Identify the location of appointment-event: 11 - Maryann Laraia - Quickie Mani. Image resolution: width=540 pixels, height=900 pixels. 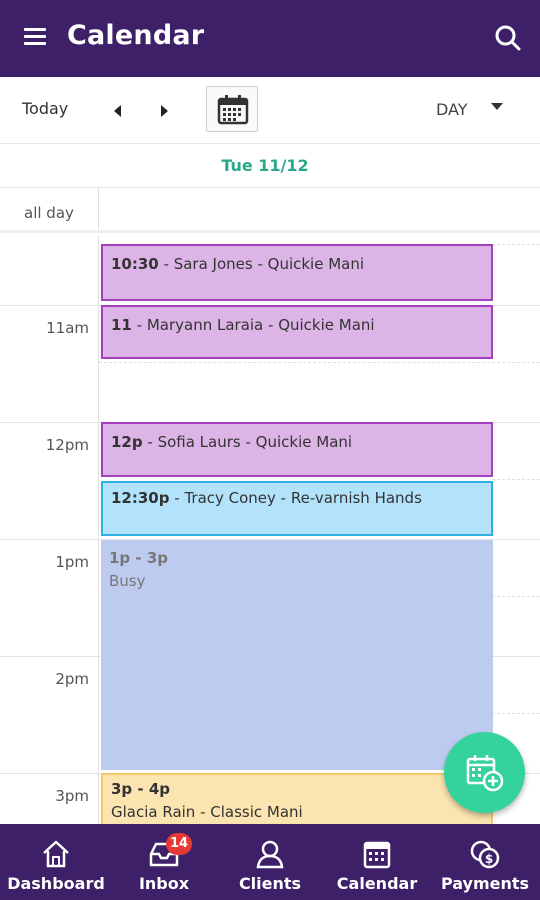
(297, 332).